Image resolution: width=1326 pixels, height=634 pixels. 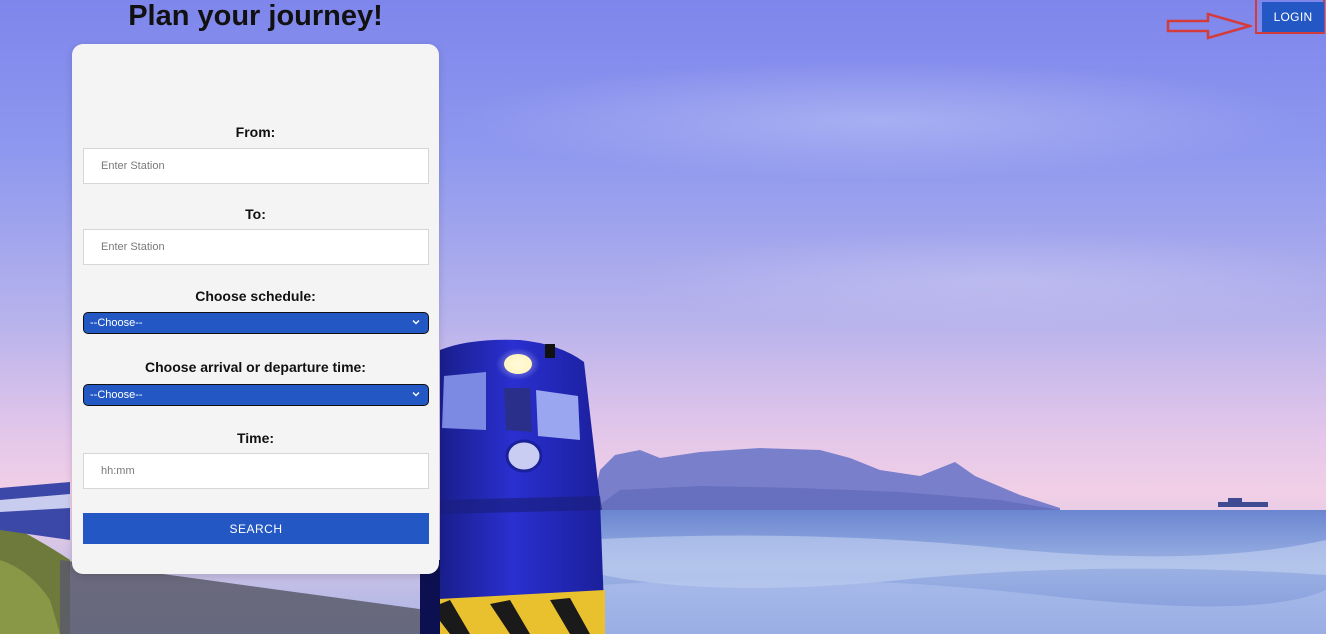 I want to click on search-button: SEARCH, so click(x=256, y=528).